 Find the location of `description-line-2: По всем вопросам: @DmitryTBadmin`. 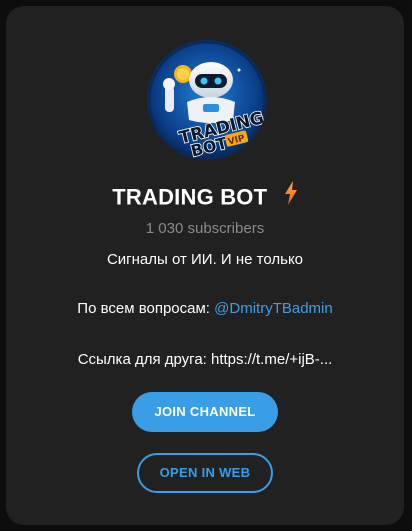

description-line-2: По всем вопросам: @DmitryTBadmin is located at coordinates (205, 308).